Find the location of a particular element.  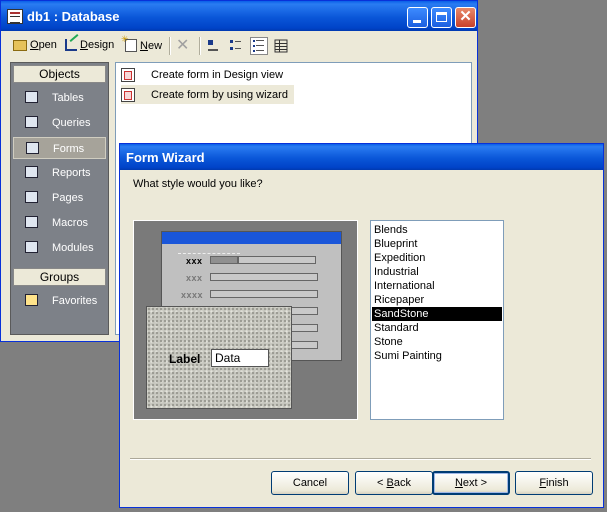

group-favorites: Favorites is located at coordinates (59, 301).